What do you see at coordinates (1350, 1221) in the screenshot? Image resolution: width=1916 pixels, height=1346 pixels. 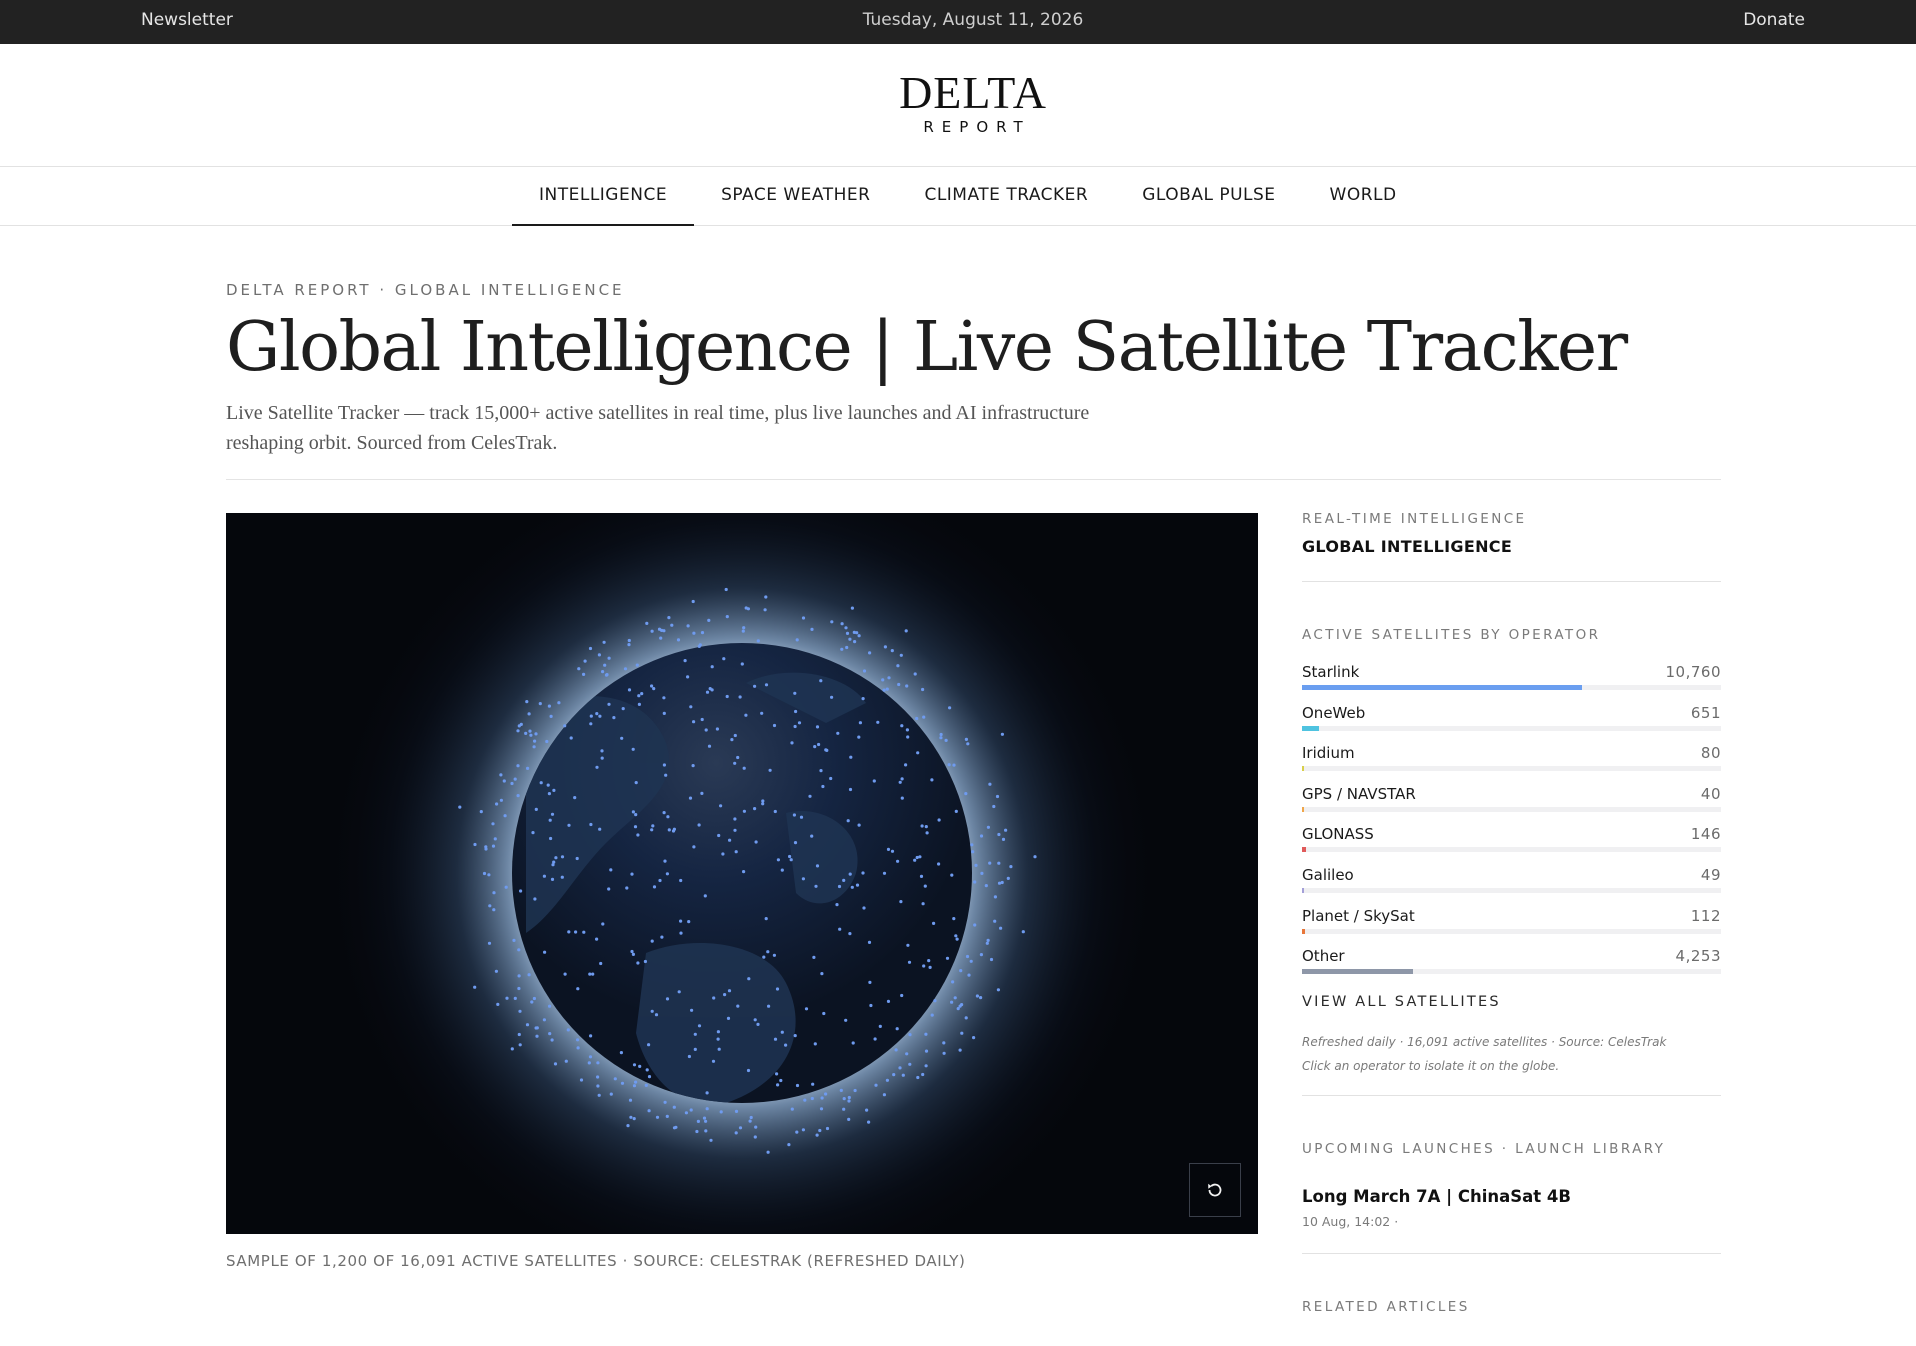 I see `launch-item-meta: 10 Aug, 14:02 ·` at bounding box center [1350, 1221].